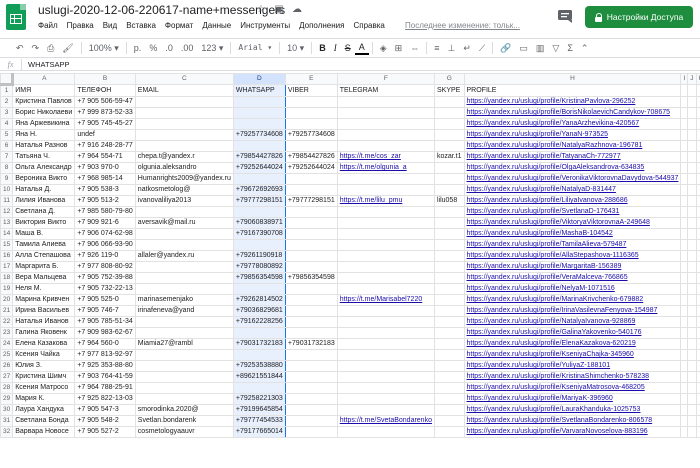  Describe the element at coordinates (7, 168) in the screenshot. I see `row-header: 8` at that location.